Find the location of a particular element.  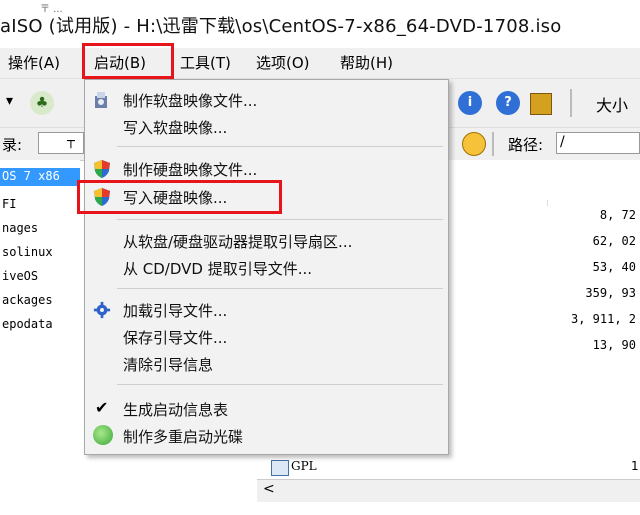

column-divider is located at coordinates (547, 203).